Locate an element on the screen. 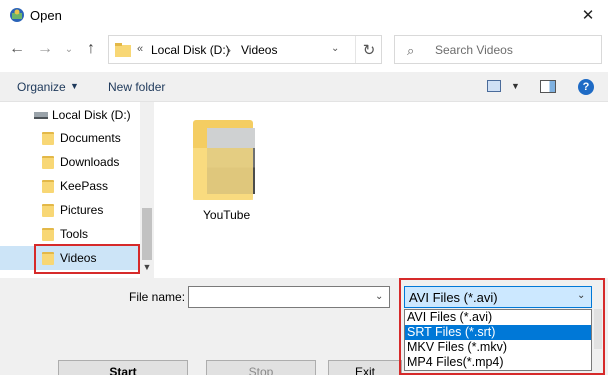 The width and height of the screenshot is (608, 375). view-options-caret-icon: ▼ is located at coordinates (515, 86).